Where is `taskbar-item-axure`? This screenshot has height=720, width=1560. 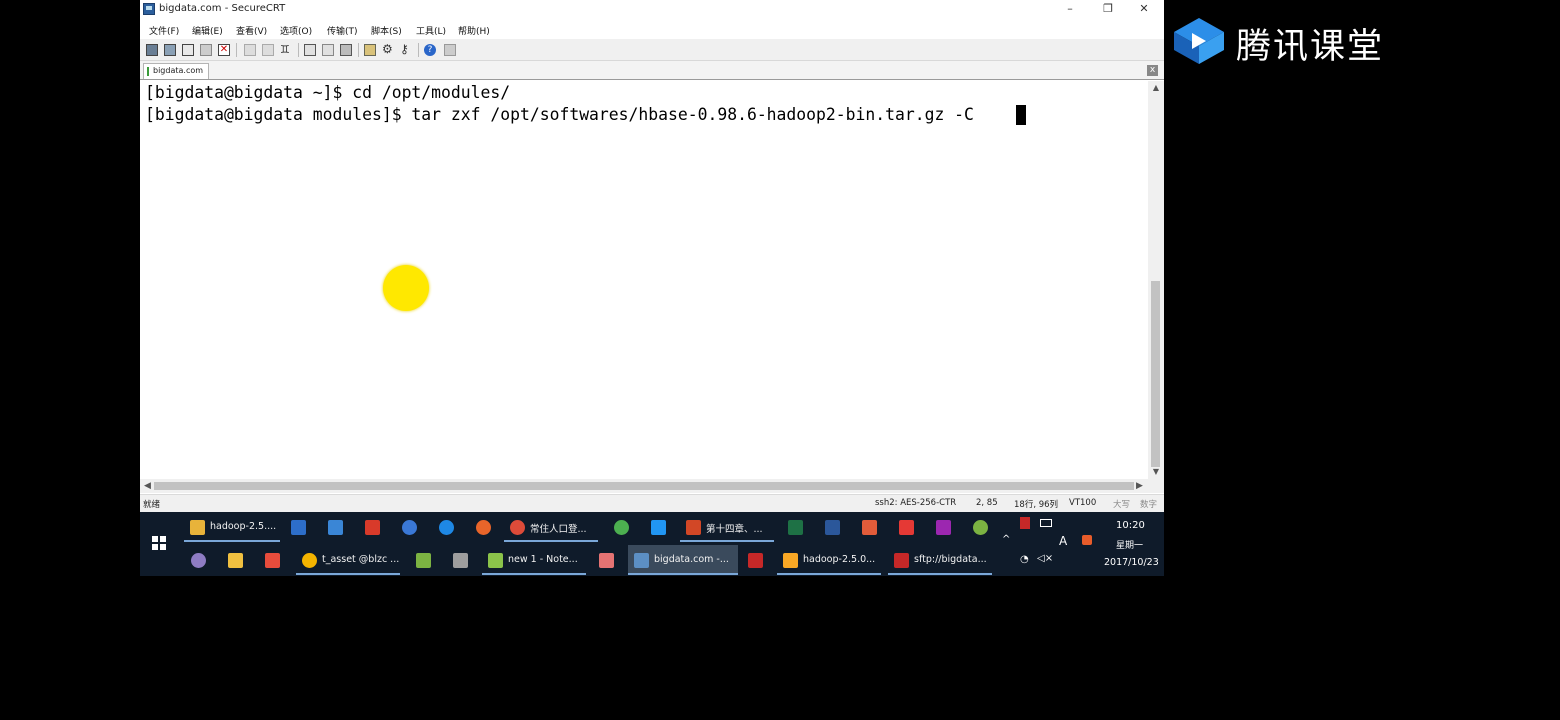
taskbar-item-axure is located at coordinates (944, 527).